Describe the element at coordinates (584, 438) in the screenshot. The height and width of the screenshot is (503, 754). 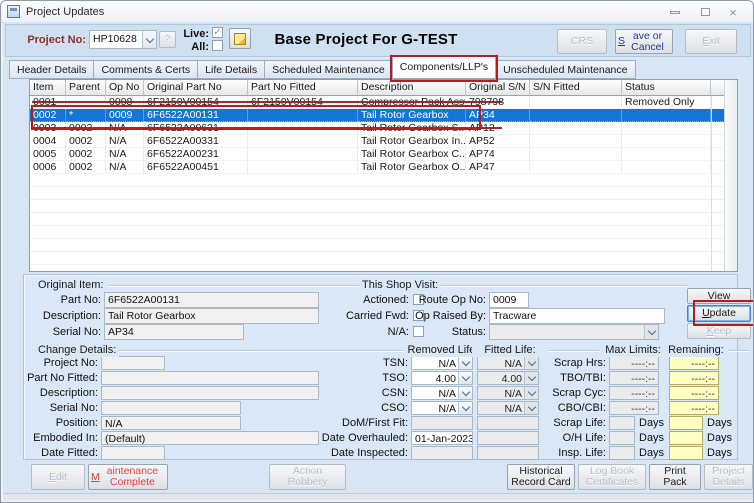
I see `oh-life-label: O/H Life:` at that location.